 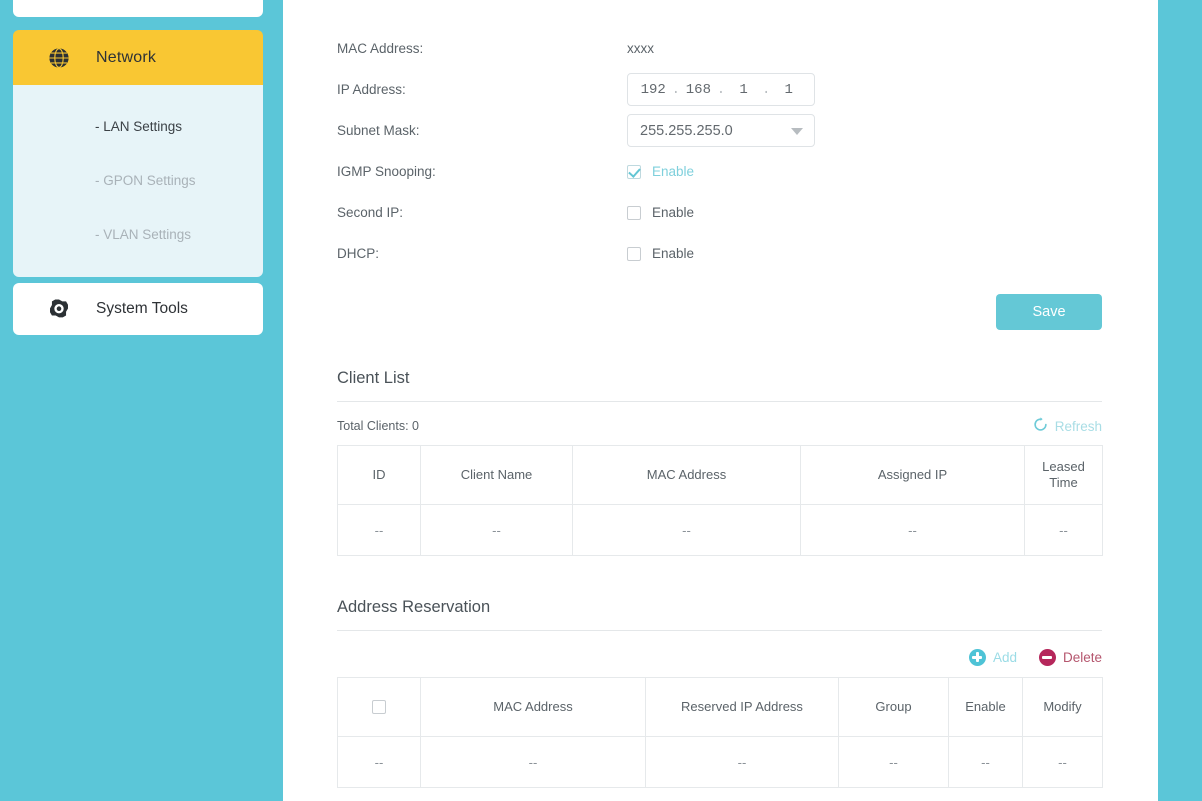 I want to click on delete-reservation-button: Delete, so click(x=1070, y=657).